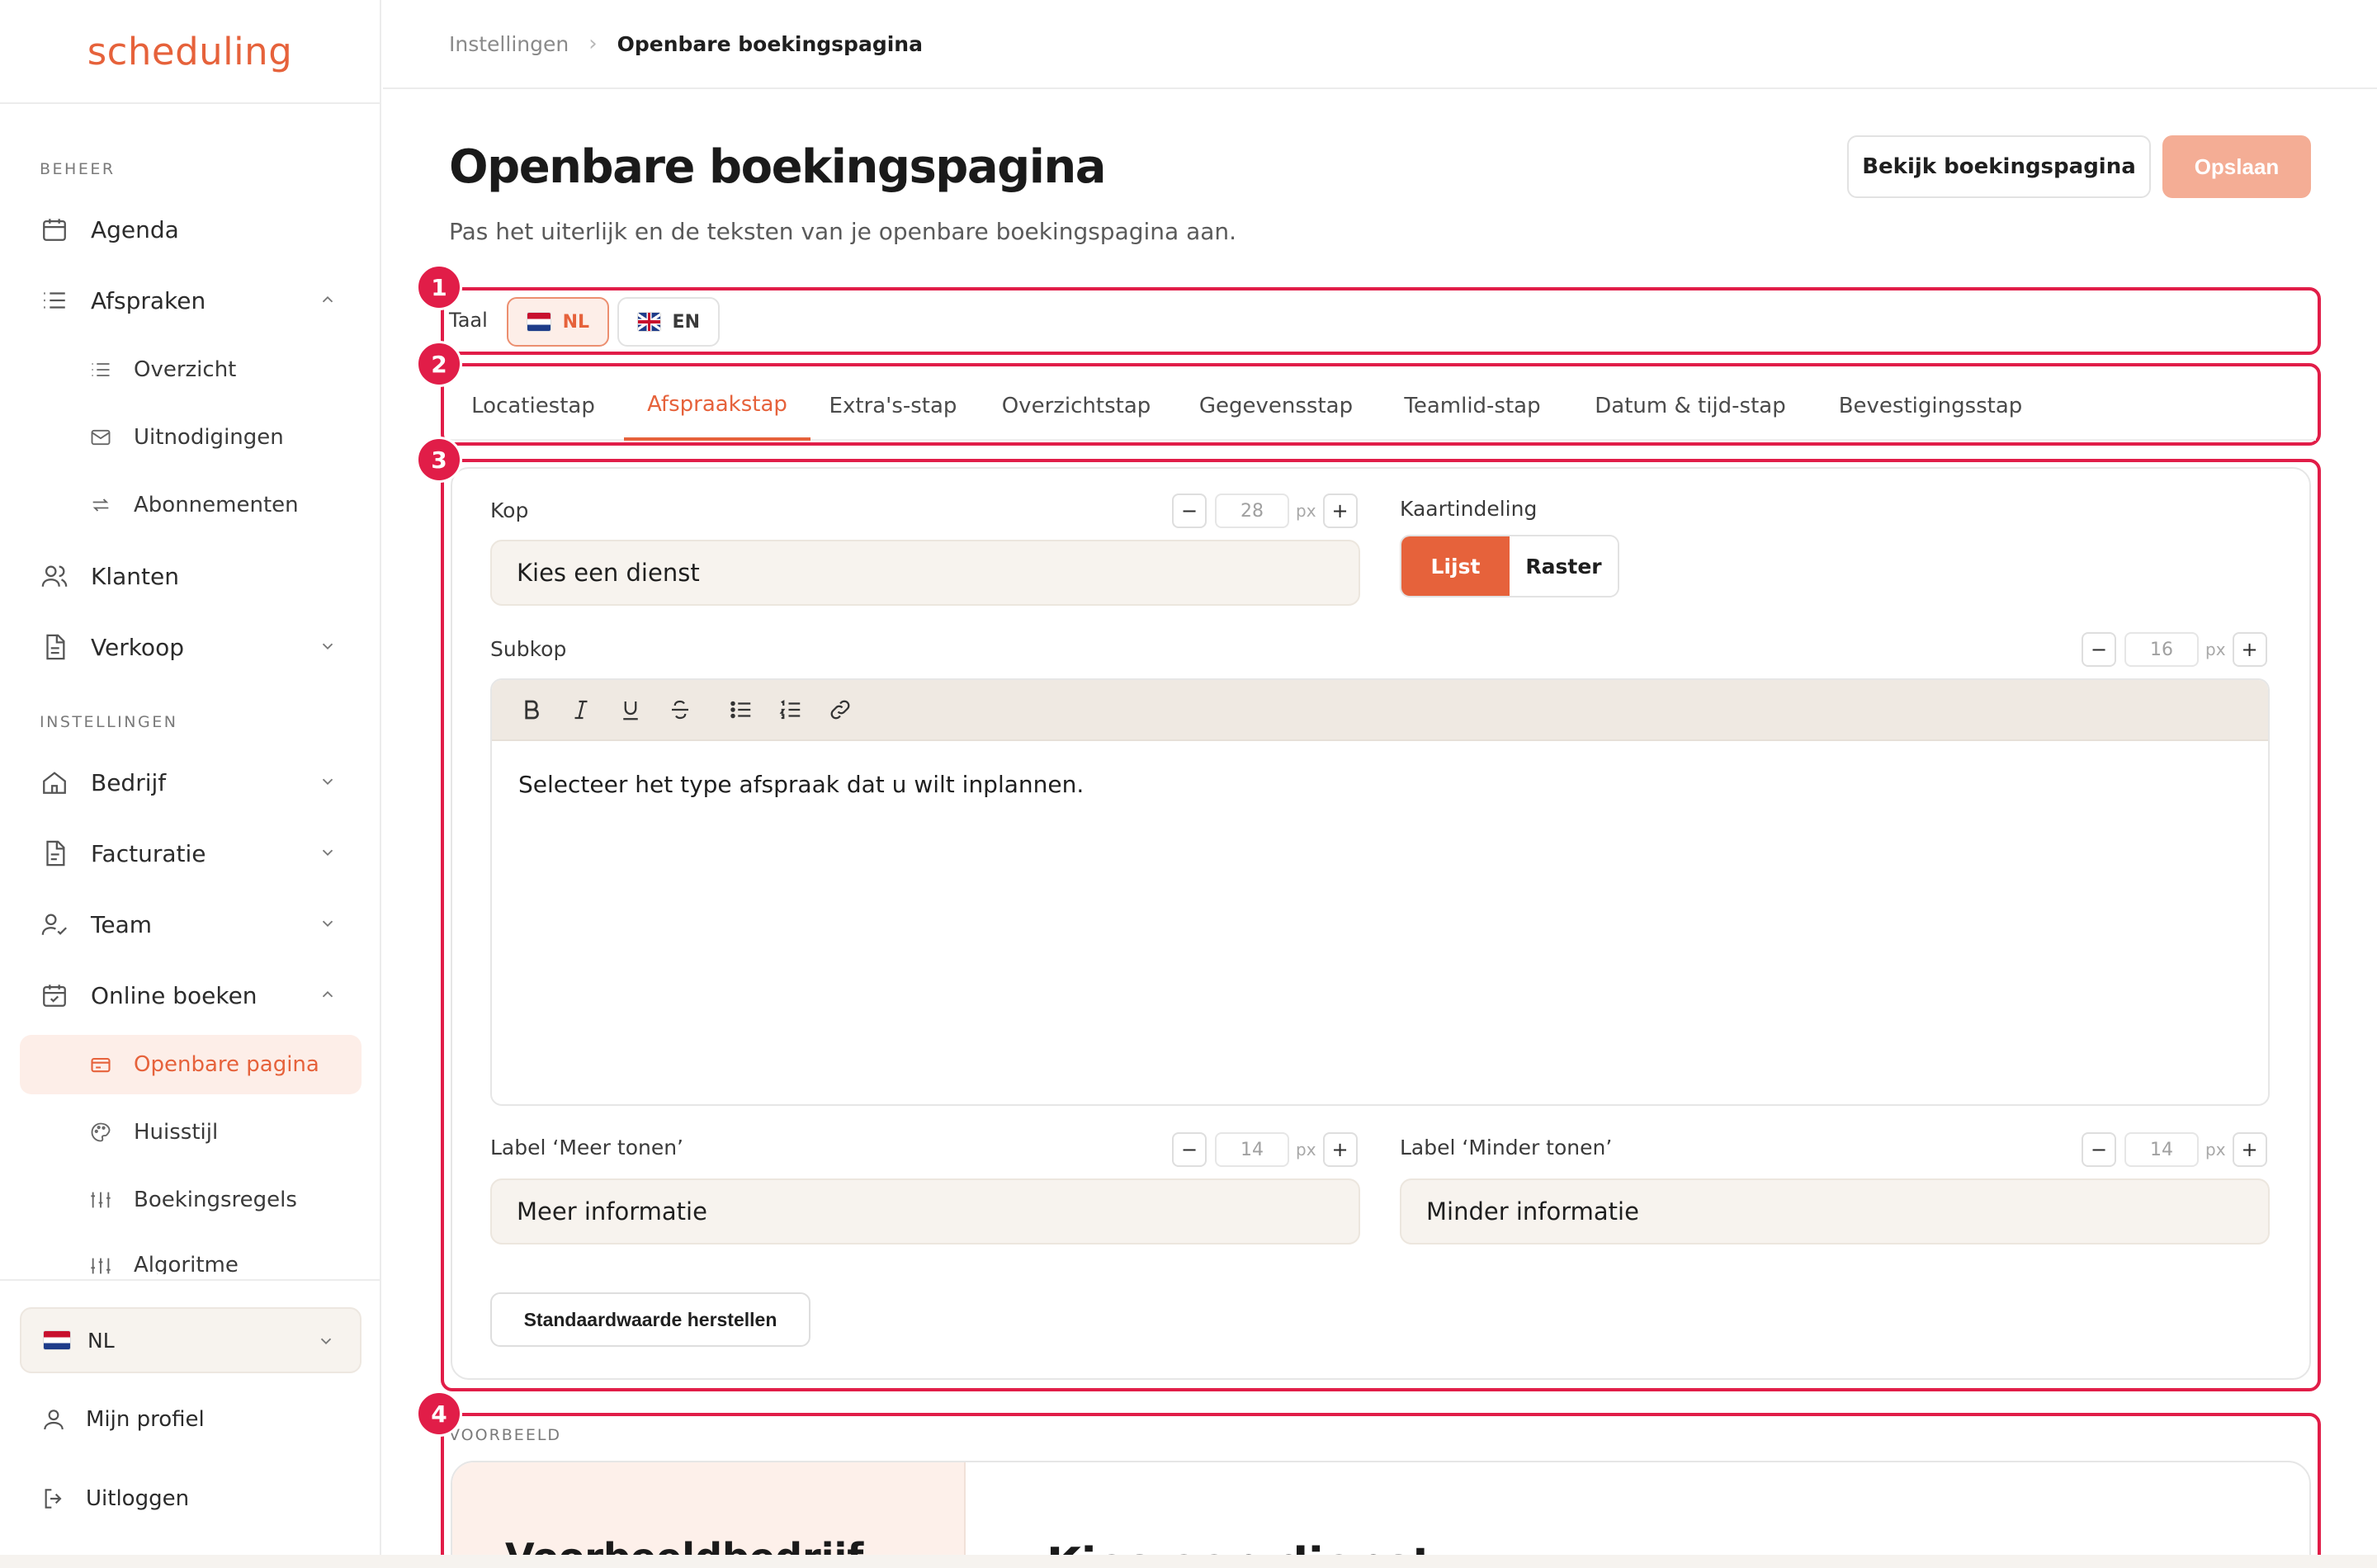 The width and height of the screenshot is (2377, 1568). I want to click on sidebar-item-label: Agenda, so click(135, 229).